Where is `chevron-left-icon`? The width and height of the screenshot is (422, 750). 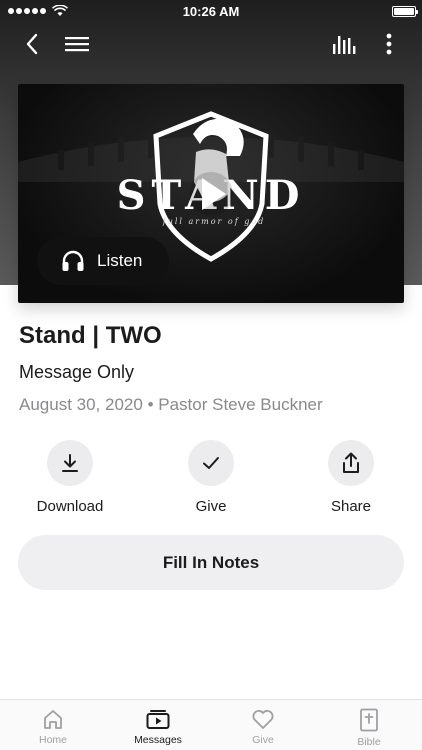
chevron-left-icon is located at coordinates (32, 44).